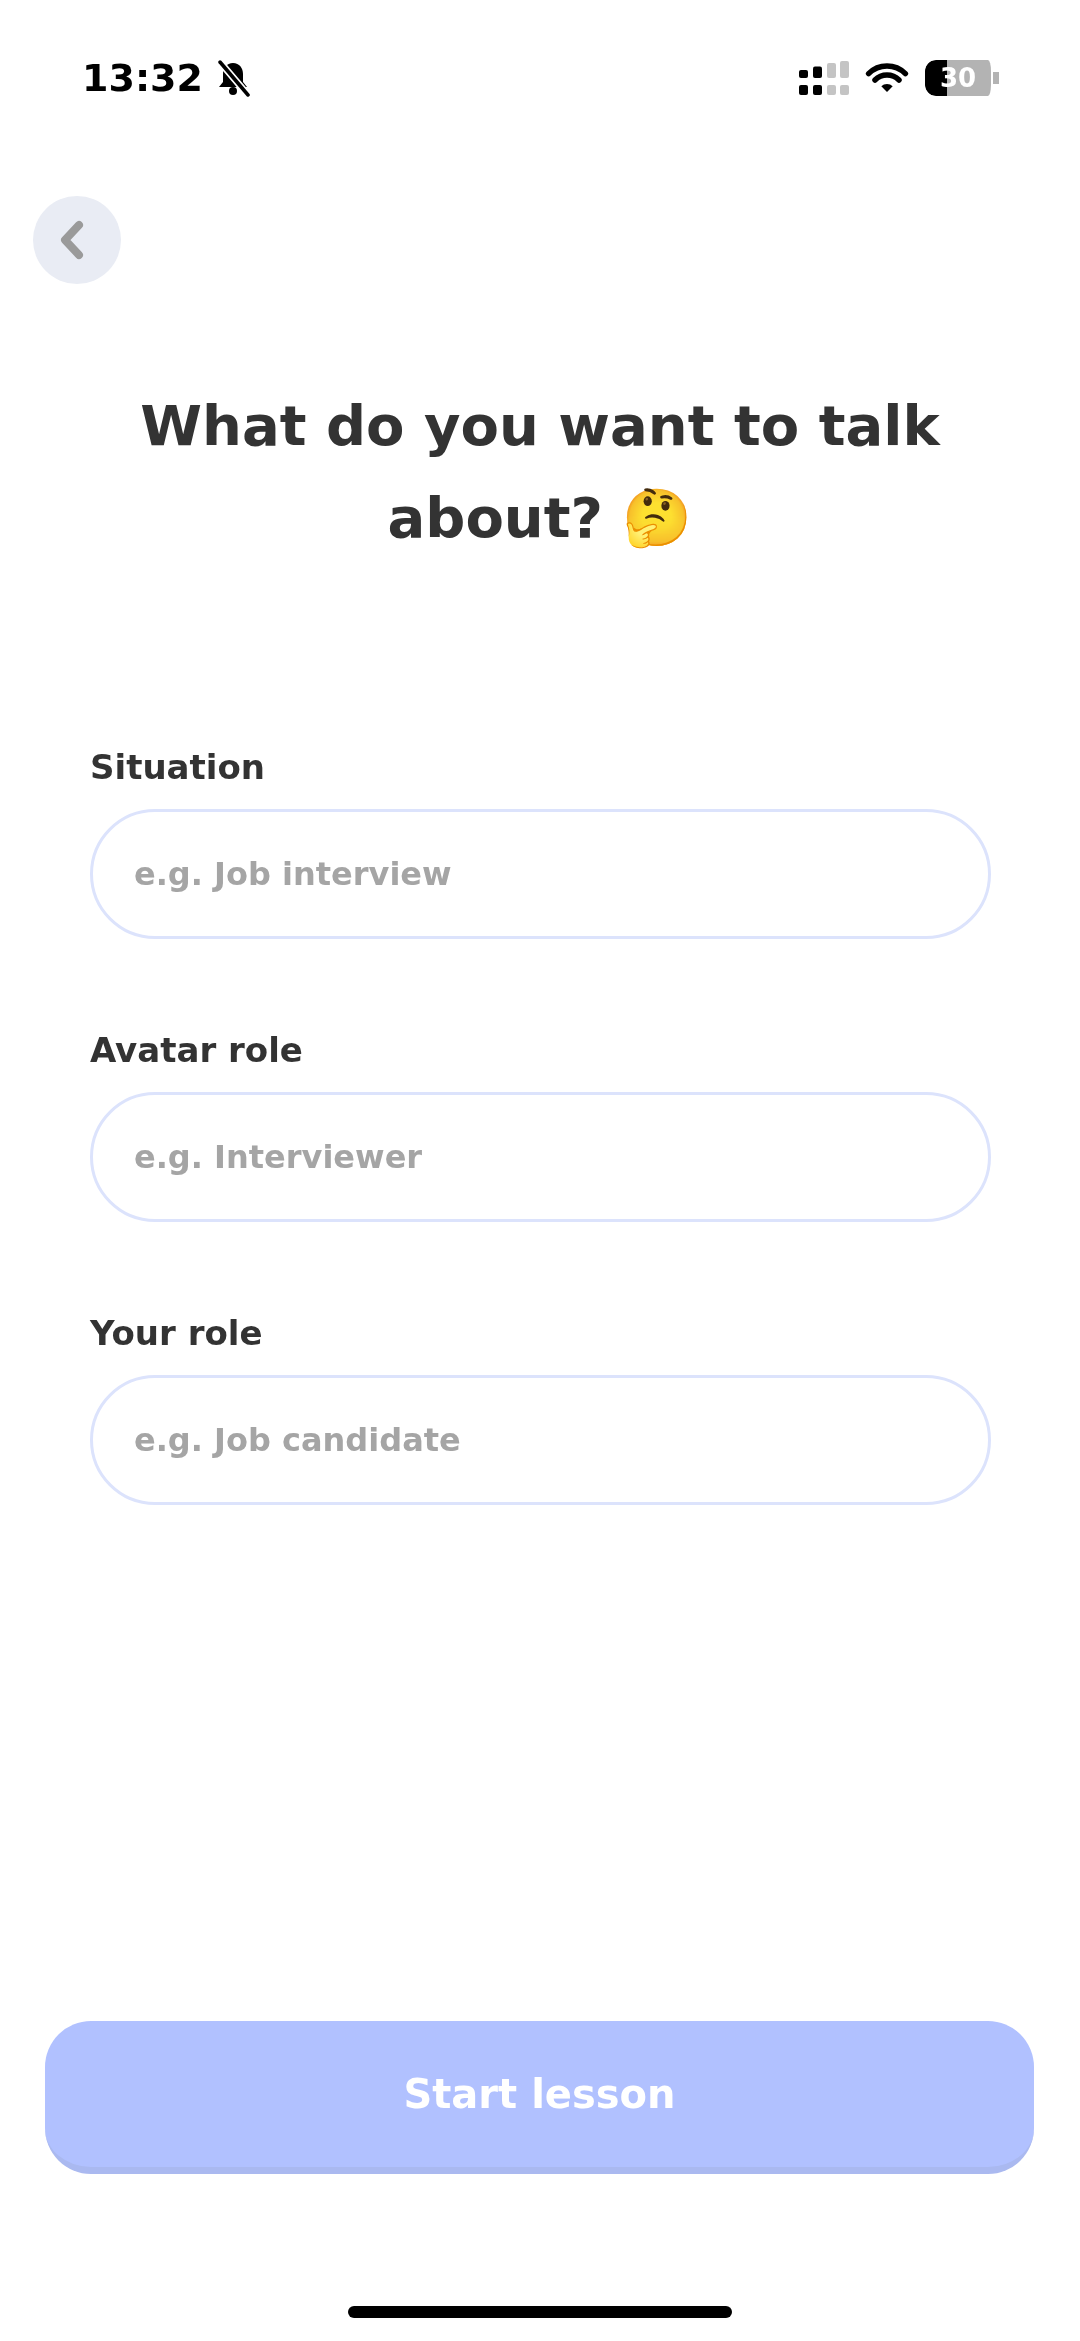 Image resolution: width=1080 pixels, height=2341 pixels. What do you see at coordinates (72, 240) in the screenshot?
I see `chevron-left-icon` at bounding box center [72, 240].